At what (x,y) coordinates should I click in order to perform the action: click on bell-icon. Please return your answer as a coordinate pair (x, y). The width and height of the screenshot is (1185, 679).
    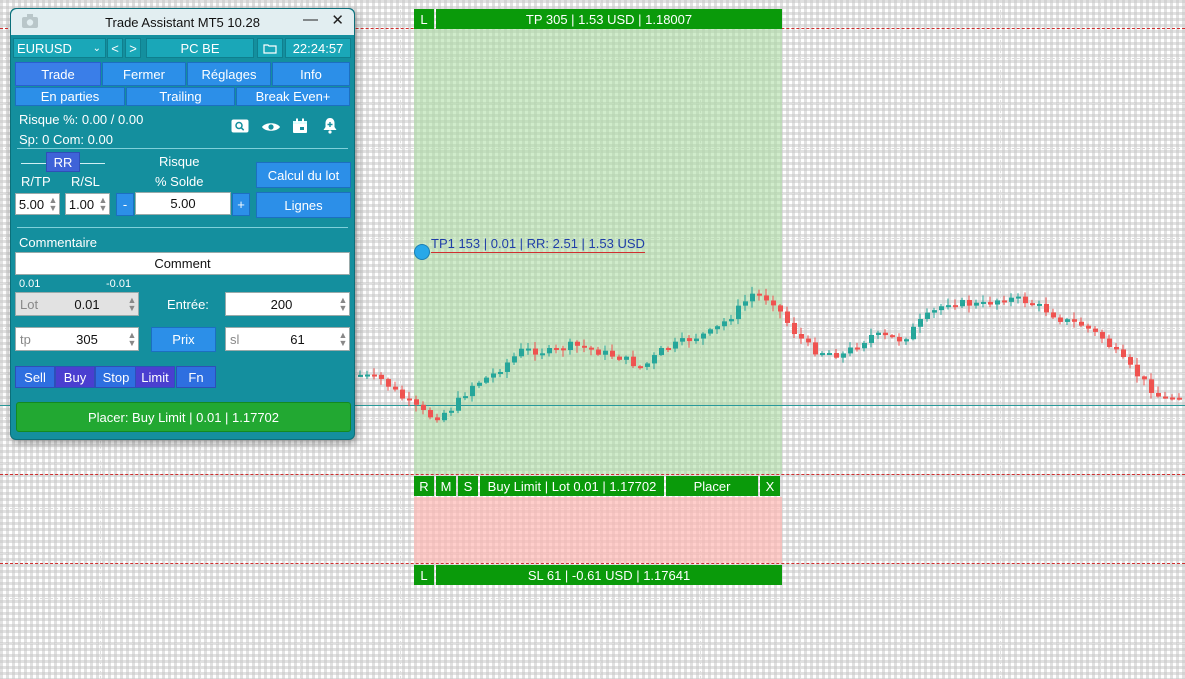
    Looking at the image, I should click on (330, 127).